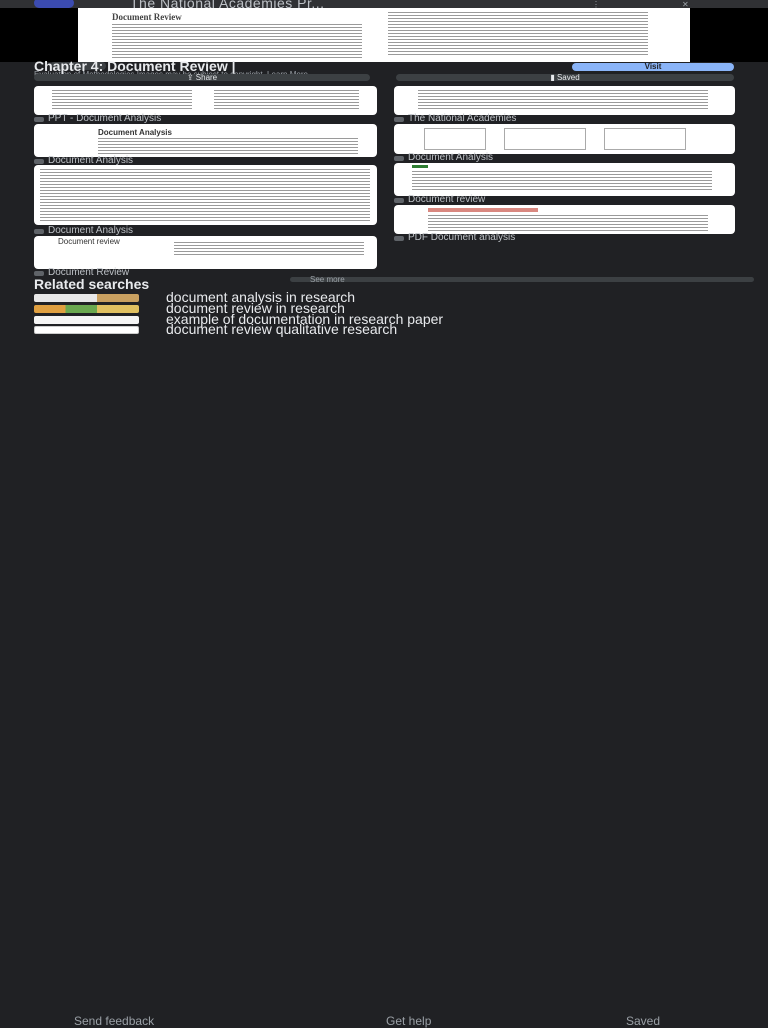  What do you see at coordinates (568, 77) in the screenshot?
I see `save-label: Saved` at bounding box center [568, 77].